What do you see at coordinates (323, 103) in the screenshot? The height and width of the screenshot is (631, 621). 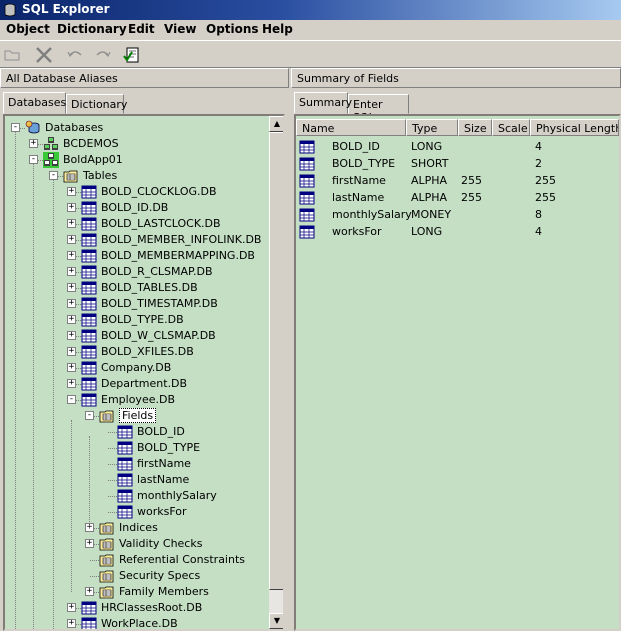 I see `tab-summary: Summary` at bounding box center [323, 103].